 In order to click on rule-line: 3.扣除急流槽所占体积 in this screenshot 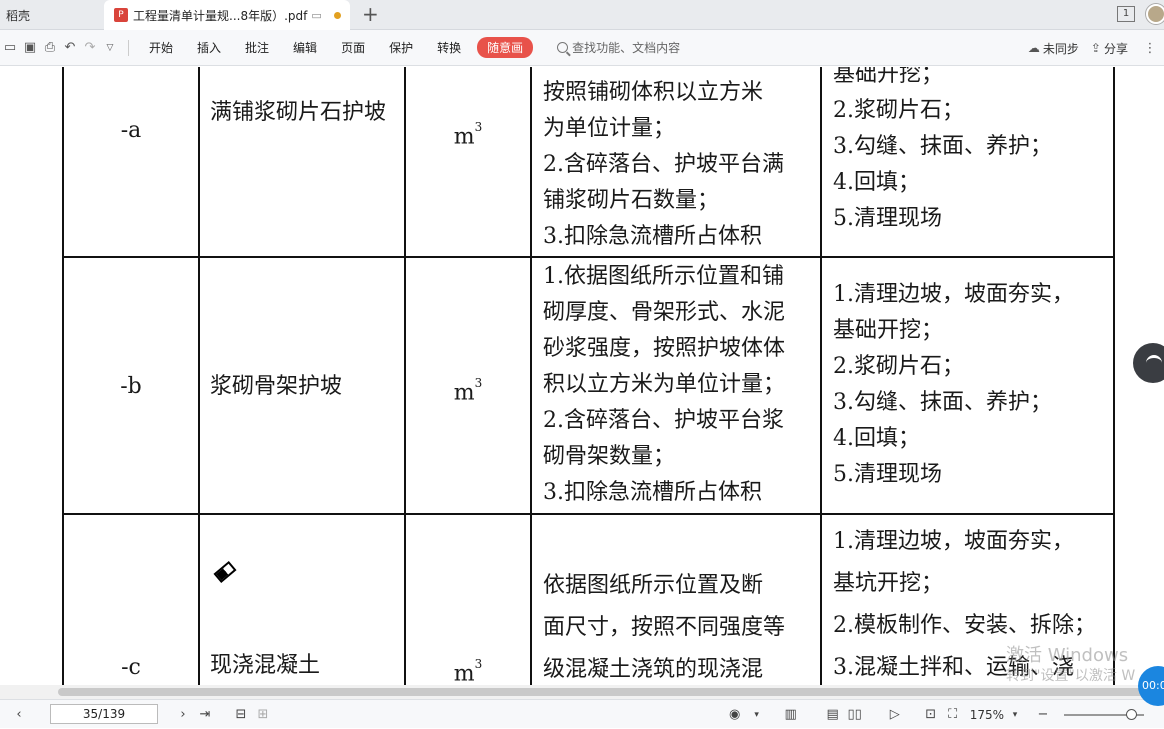, I will do `click(652, 236)`.